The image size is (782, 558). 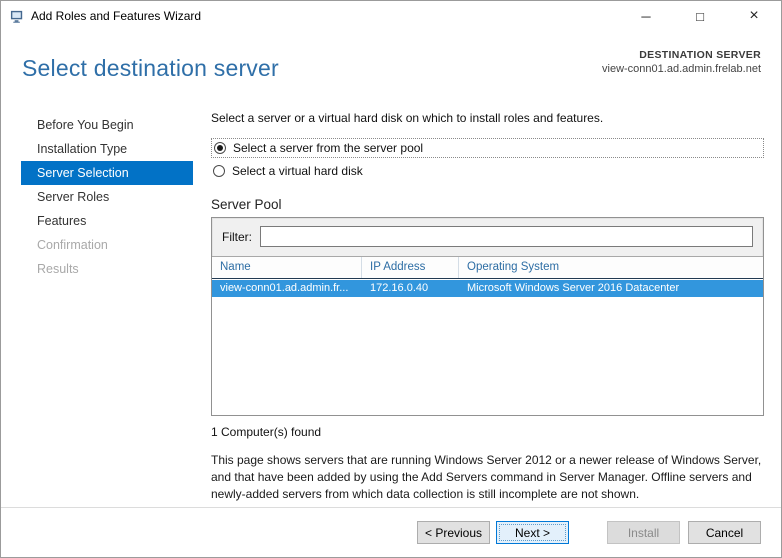 What do you see at coordinates (297, 171) in the screenshot?
I see `radio-vhd-label: Select a virtual hard disk` at bounding box center [297, 171].